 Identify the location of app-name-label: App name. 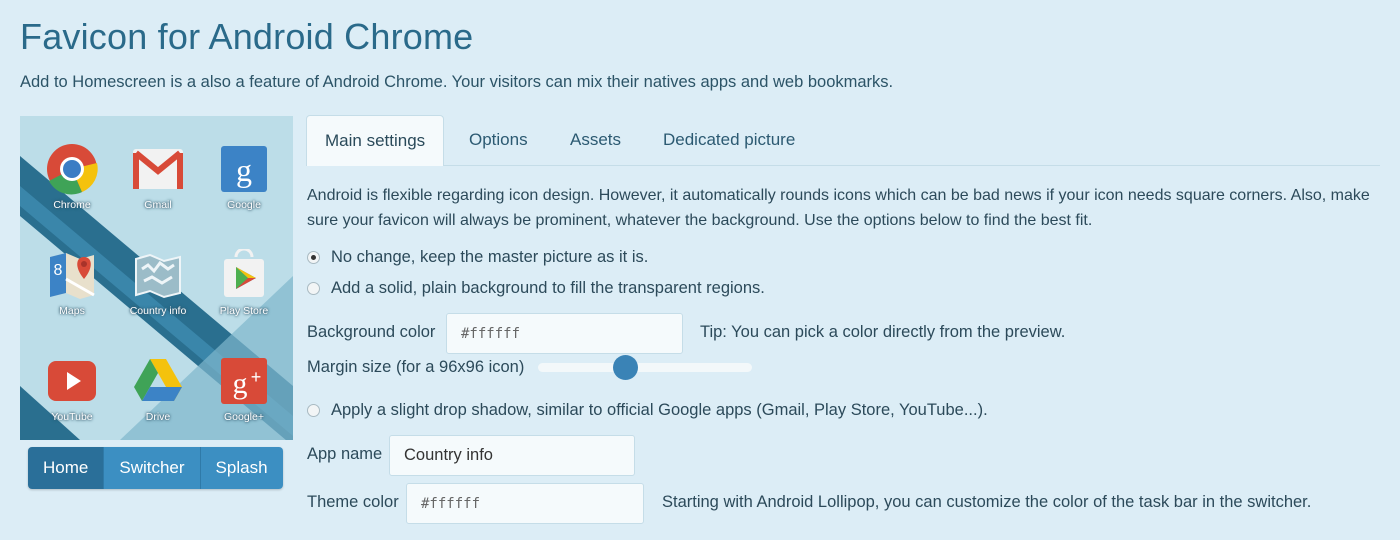
(345, 454).